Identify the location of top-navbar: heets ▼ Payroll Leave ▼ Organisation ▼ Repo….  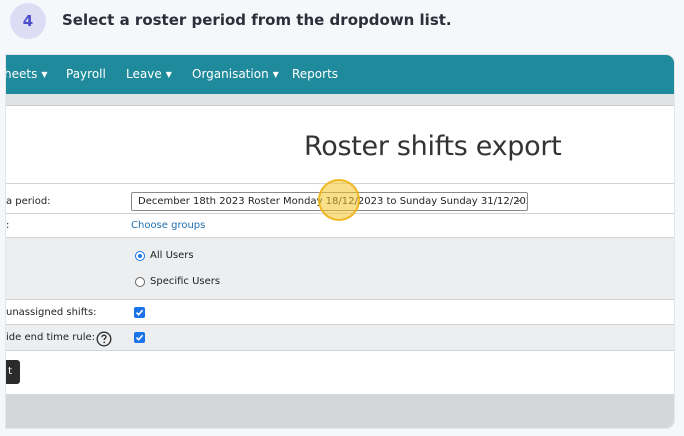
(340, 74).